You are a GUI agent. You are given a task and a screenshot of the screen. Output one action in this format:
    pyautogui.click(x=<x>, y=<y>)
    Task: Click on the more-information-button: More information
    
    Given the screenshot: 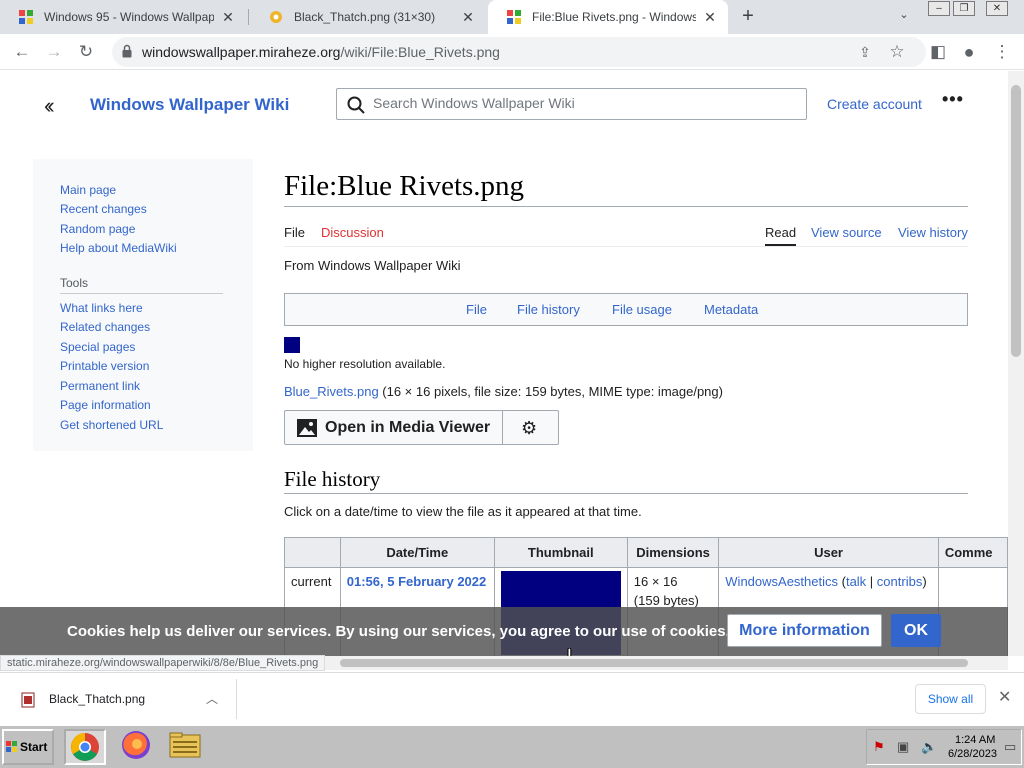 What is the action you would take?
    pyautogui.click(x=804, y=630)
    